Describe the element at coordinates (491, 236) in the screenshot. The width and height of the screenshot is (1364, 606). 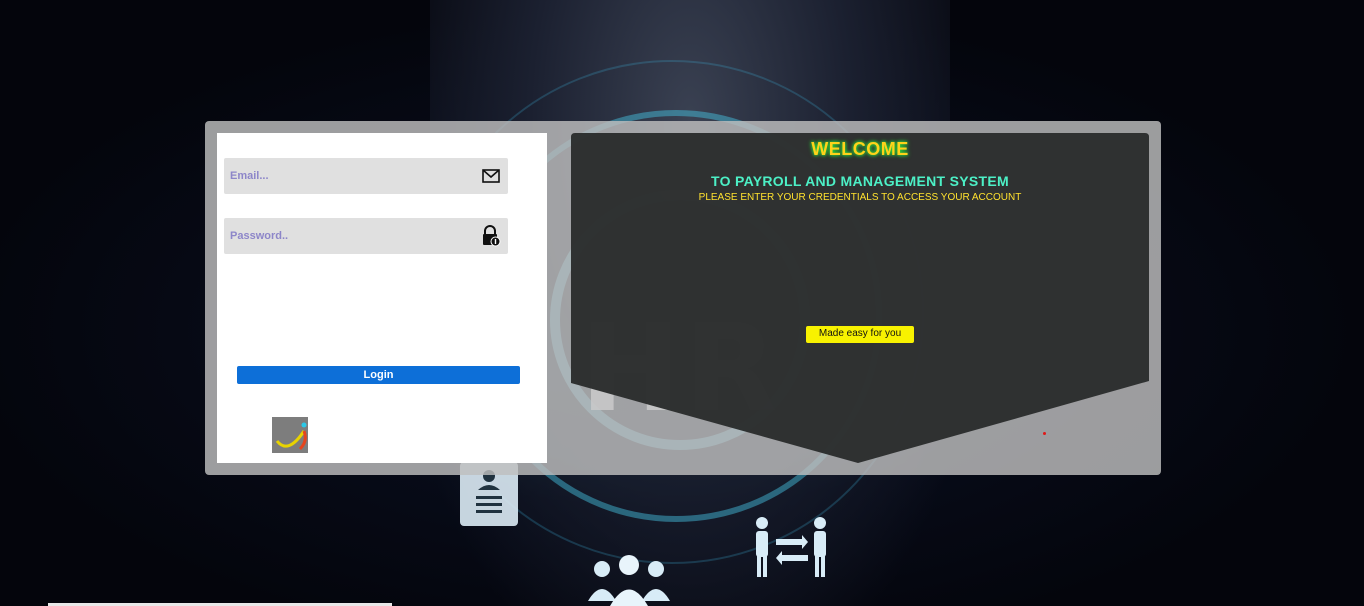
I see `lock-icon` at that location.